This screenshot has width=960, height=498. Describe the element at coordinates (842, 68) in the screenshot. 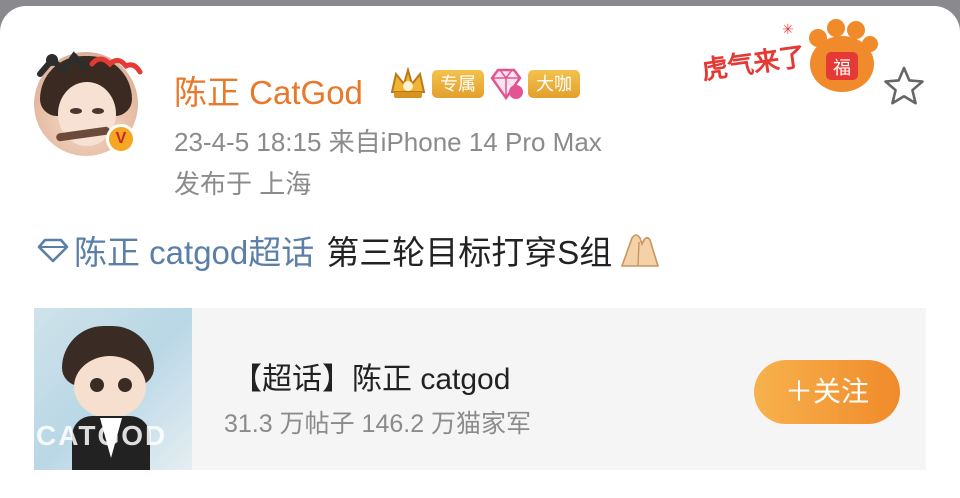

I see `svg-text: 福` at that location.